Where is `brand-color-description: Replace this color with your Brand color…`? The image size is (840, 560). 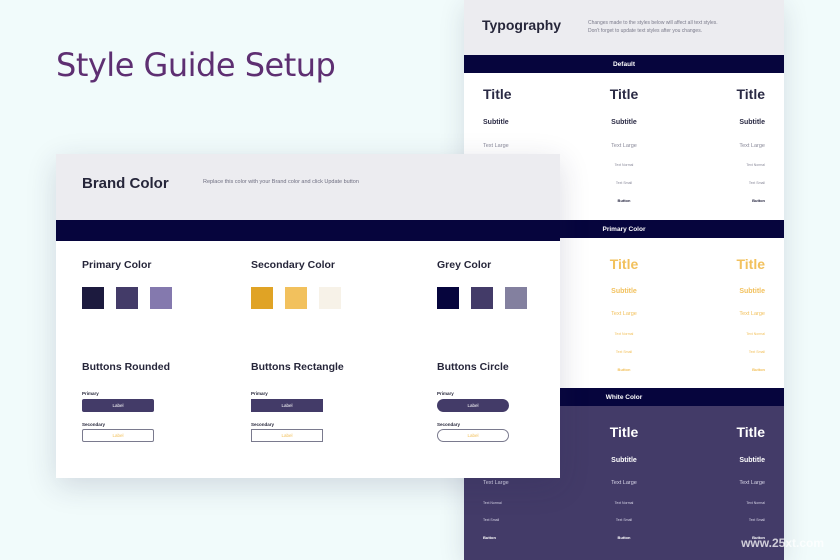
brand-color-description: Replace this color with your Brand color… is located at coordinates (281, 182).